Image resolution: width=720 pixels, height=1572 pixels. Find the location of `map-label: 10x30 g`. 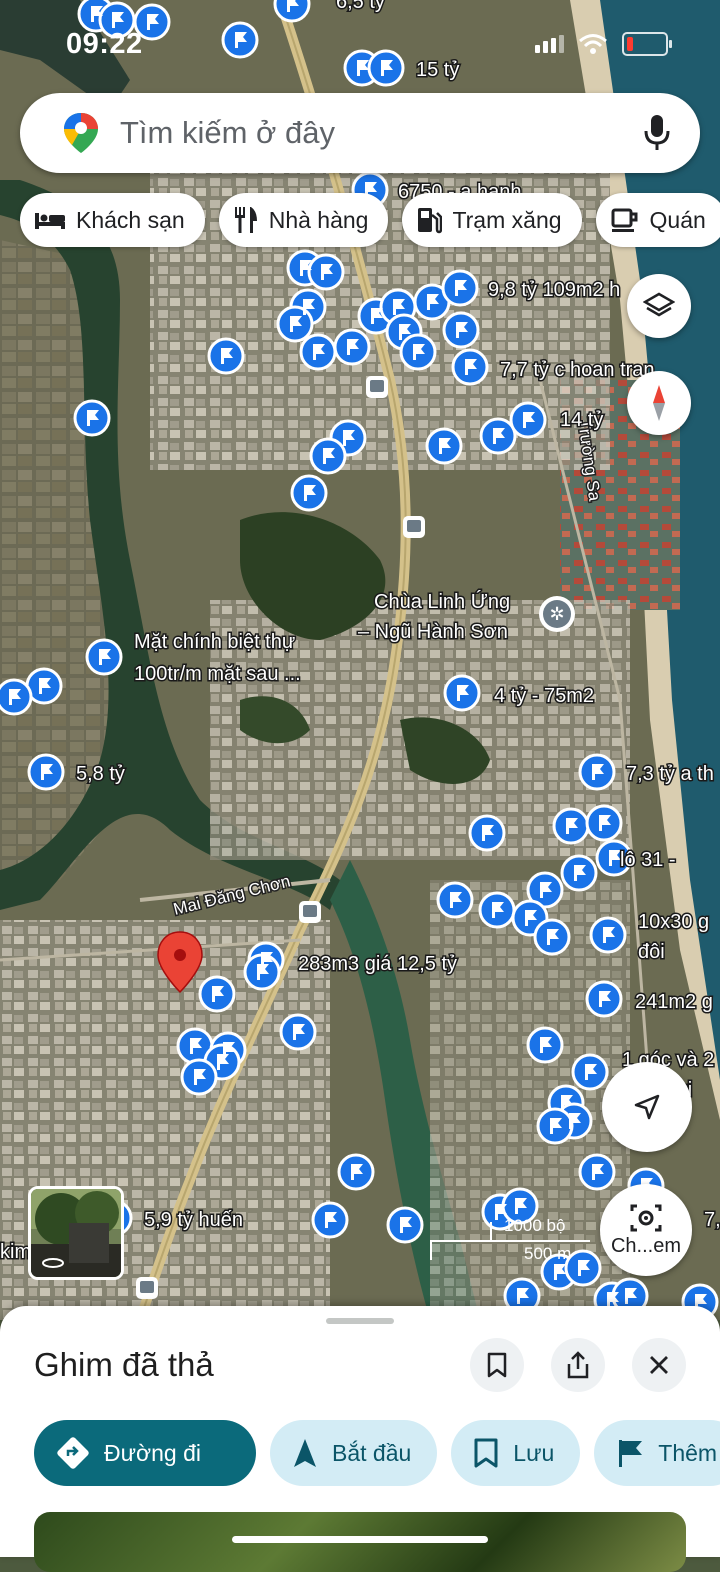

map-label: 10x30 g is located at coordinates (674, 922).